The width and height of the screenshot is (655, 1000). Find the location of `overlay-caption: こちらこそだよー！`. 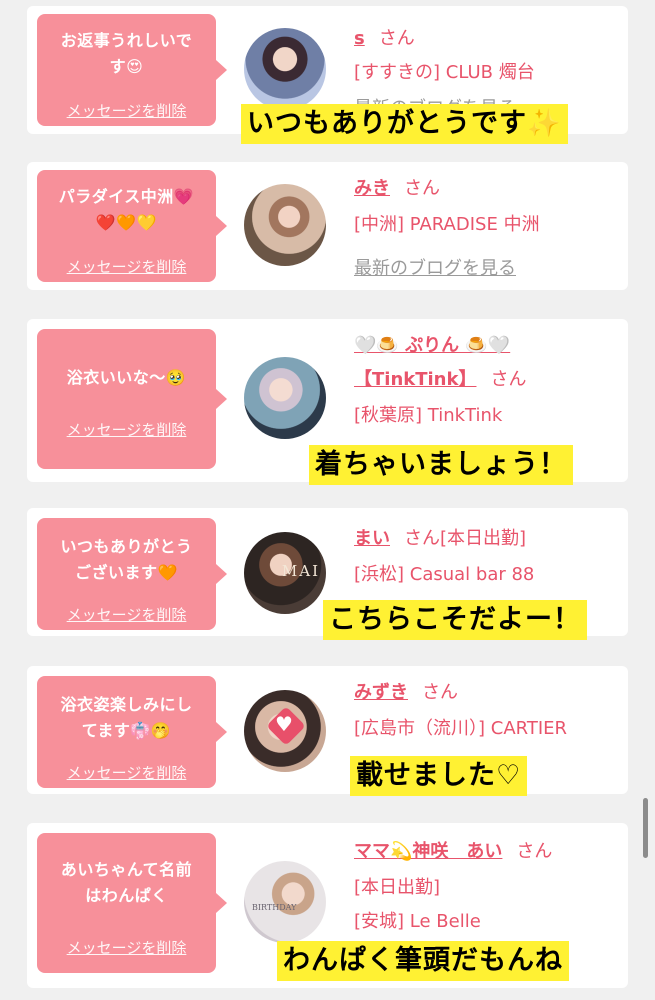

overlay-caption: こちらこそだよー！ is located at coordinates (455, 620).